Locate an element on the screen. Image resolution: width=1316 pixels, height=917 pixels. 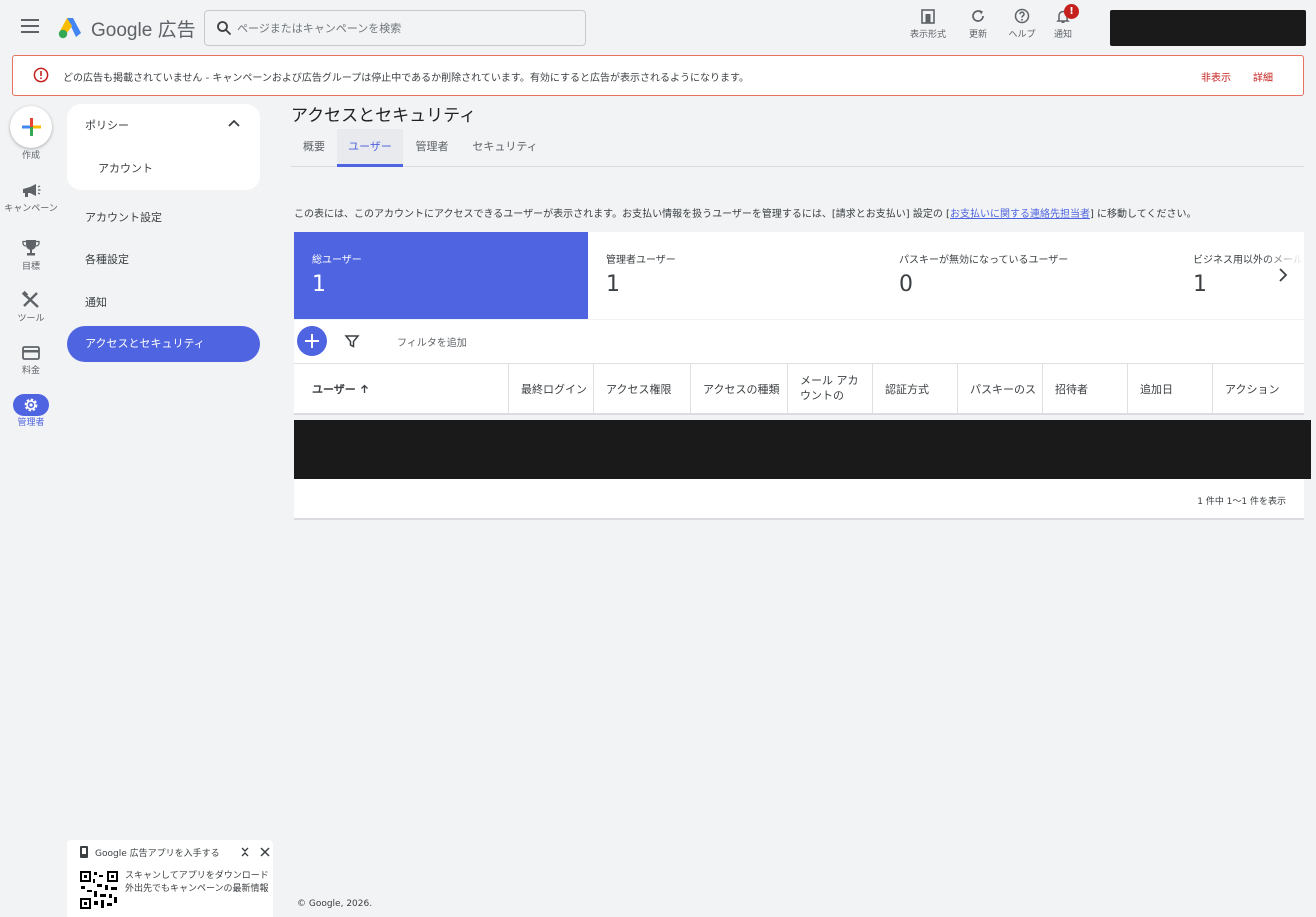
chevron-right-icon is located at coordinates (1283, 275).